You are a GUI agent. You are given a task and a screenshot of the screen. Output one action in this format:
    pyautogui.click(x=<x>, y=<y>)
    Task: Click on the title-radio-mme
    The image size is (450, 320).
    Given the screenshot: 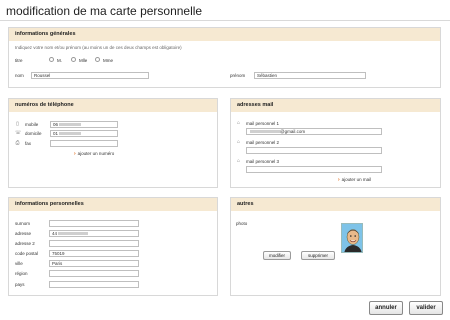 What is the action you would take?
    pyautogui.click(x=97, y=59)
    